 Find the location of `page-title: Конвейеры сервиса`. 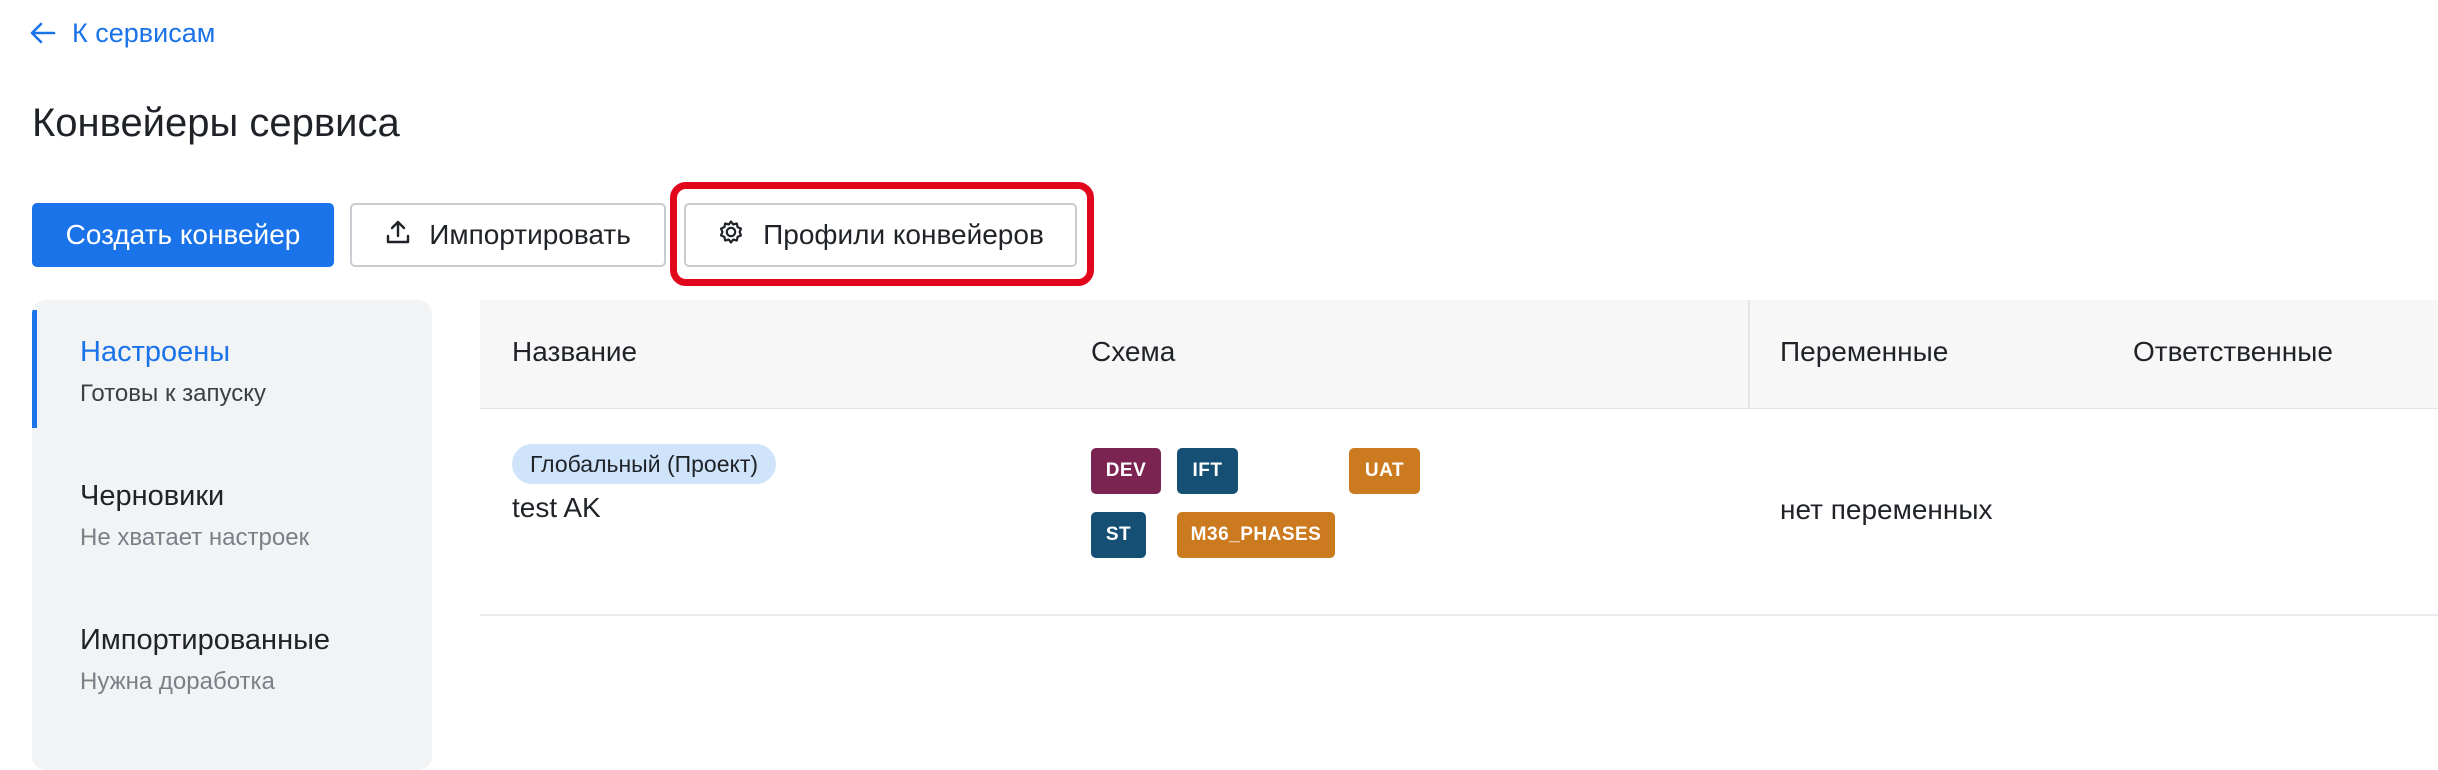

page-title: Конвейеры сервиса is located at coordinates (216, 123).